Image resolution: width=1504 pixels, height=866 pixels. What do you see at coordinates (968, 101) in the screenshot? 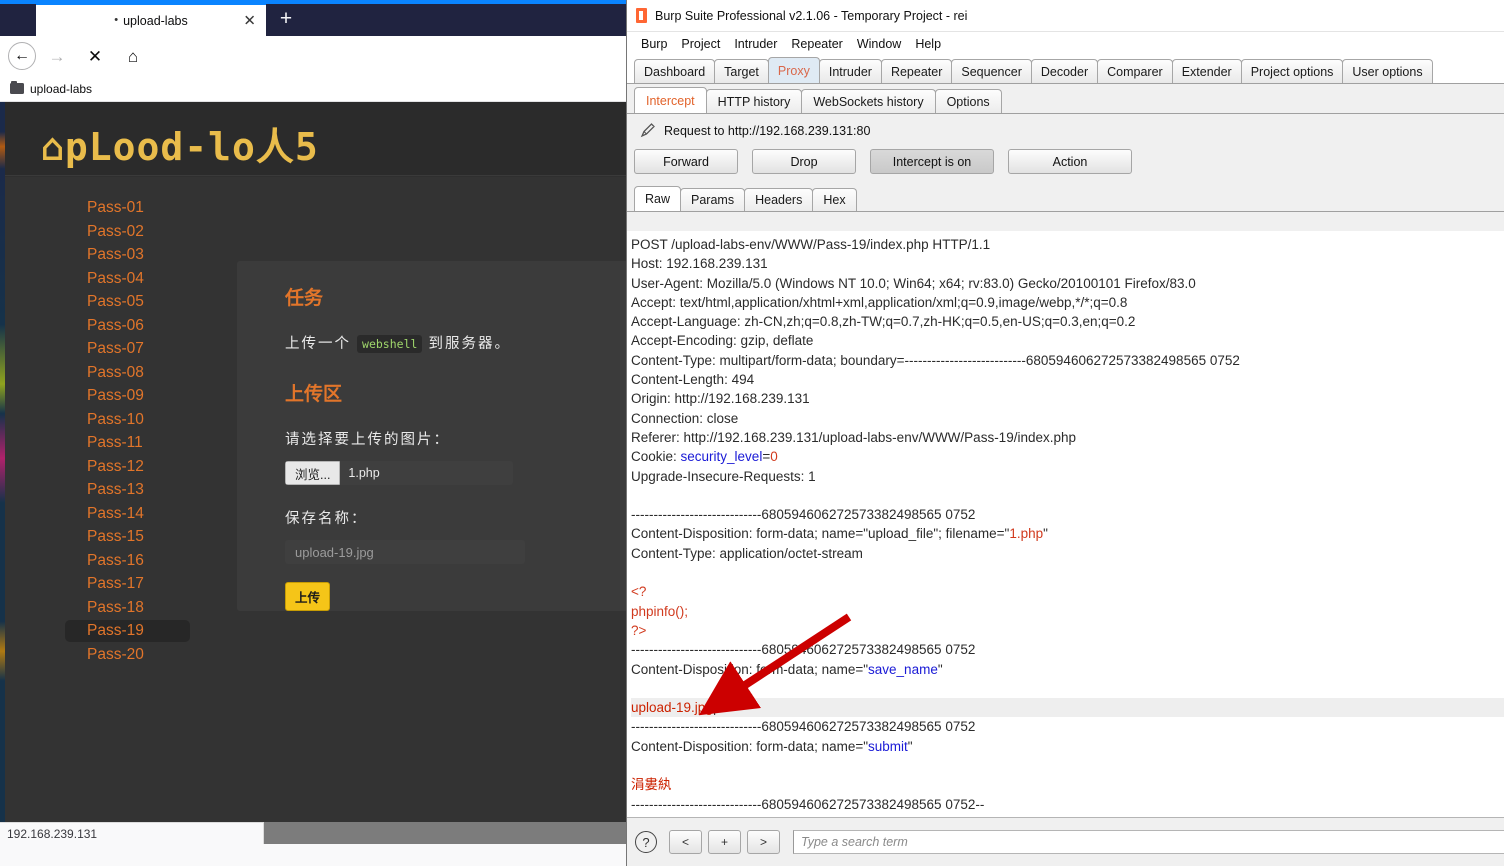
I see `proxy-subtab-options: Options` at bounding box center [968, 101].